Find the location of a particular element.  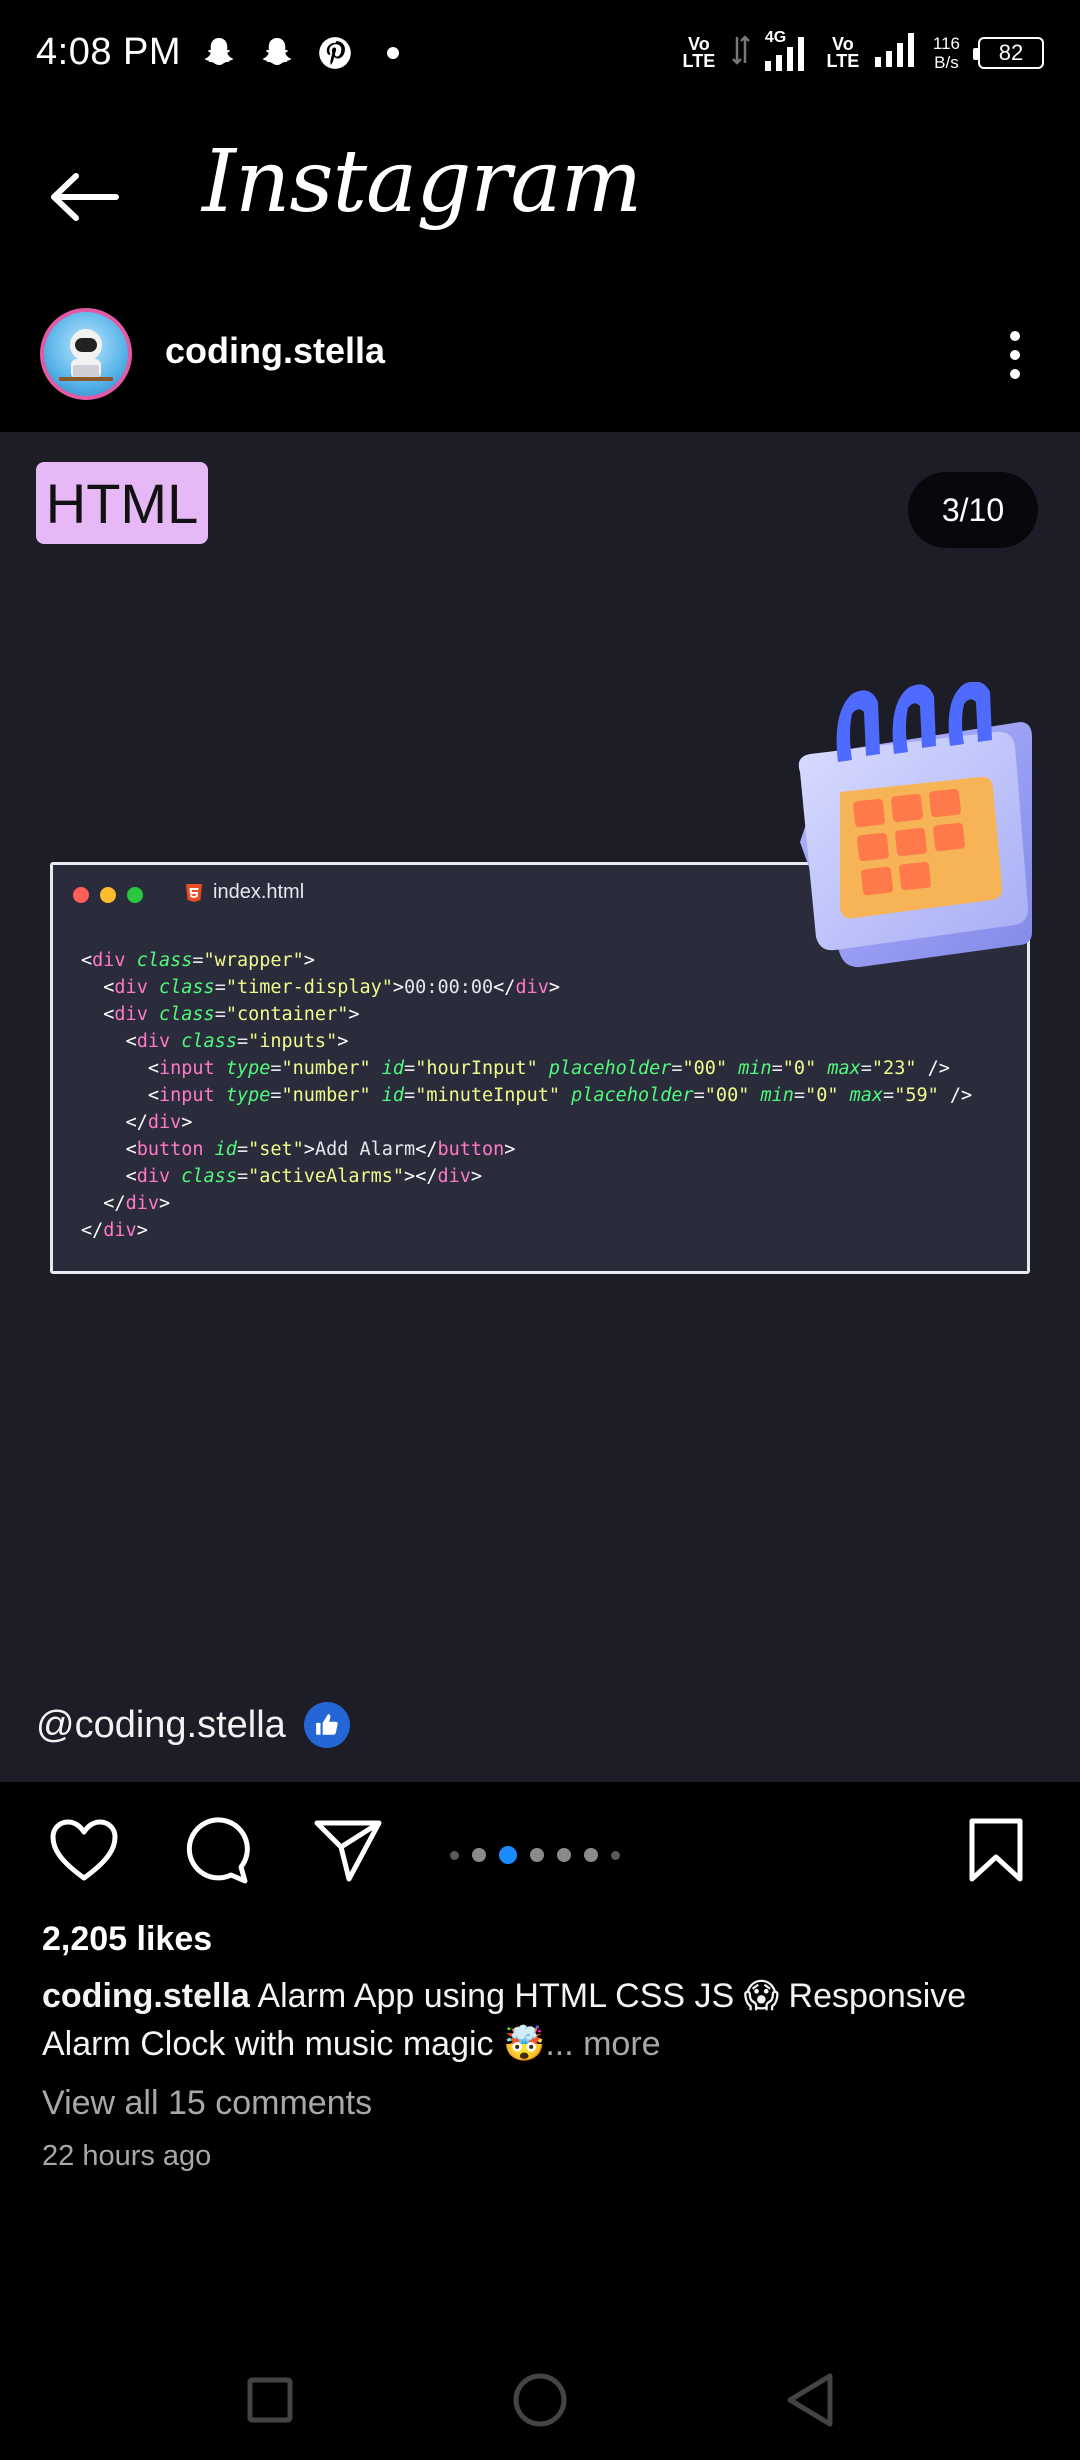

system-nav-bar is located at coordinates (540, 2395).